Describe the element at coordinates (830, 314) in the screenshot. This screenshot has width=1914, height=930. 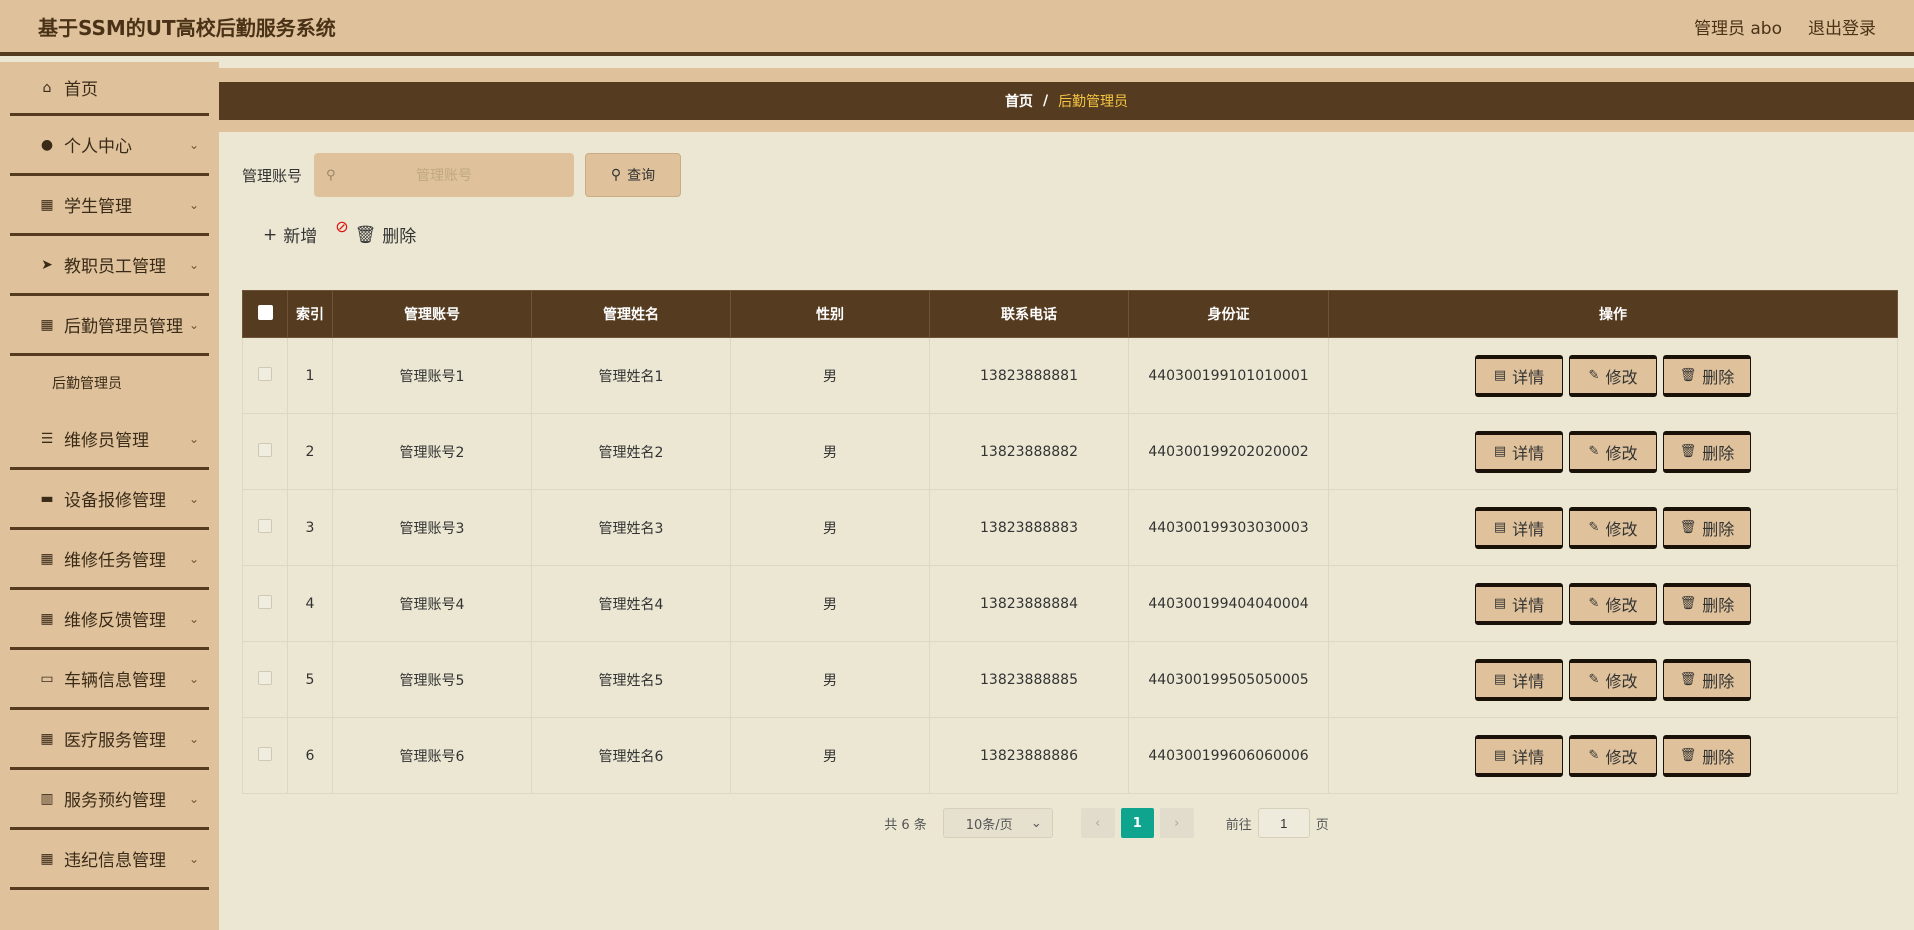
I see `column-header: 性别` at that location.